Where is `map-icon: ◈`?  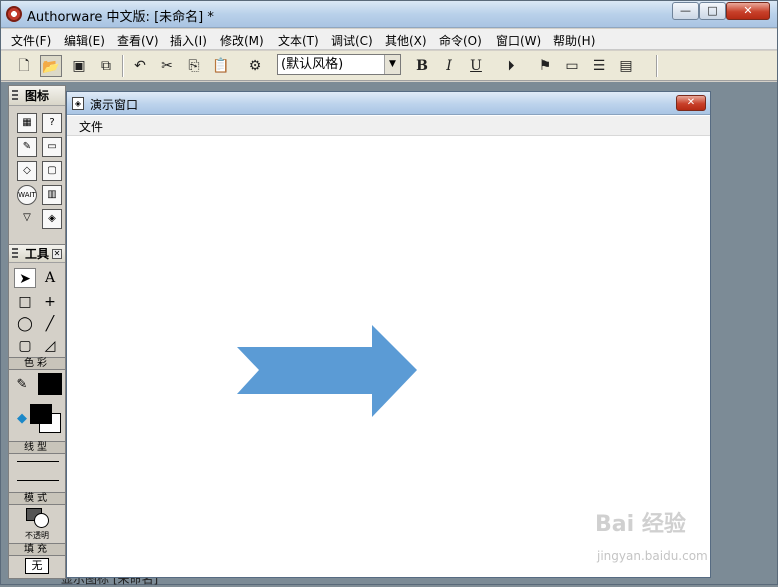 map-icon: ◈ is located at coordinates (52, 219).